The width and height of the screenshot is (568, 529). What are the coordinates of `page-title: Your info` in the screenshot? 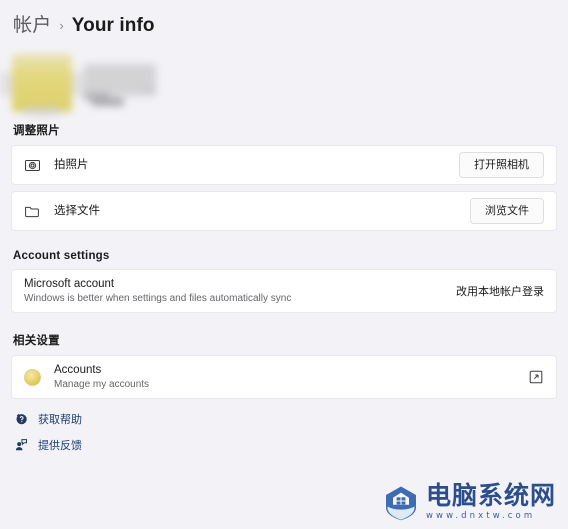 It's located at (113, 25).